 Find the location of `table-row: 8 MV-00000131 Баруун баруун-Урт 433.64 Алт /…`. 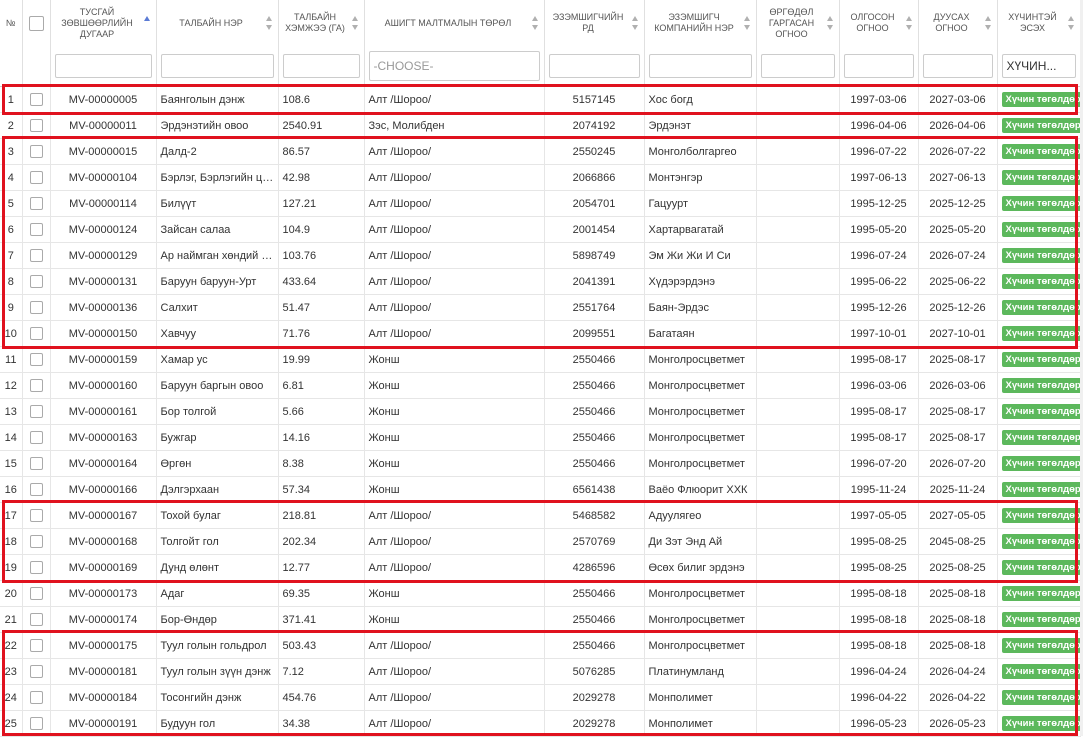

table-row: 8 MV-00000131 Баруун баруун-Урт 433.64 Алт /… is located at coordinates (540, 281).